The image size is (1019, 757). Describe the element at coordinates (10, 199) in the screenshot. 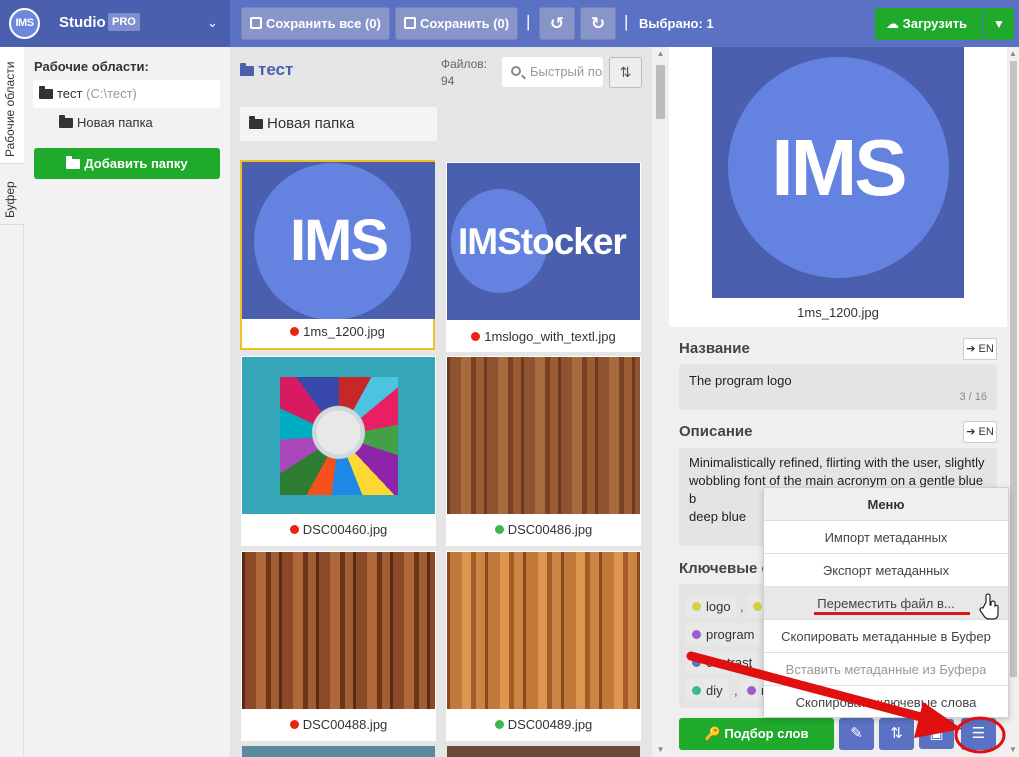

I see `tab-buffer-label: Буфер` at that location.